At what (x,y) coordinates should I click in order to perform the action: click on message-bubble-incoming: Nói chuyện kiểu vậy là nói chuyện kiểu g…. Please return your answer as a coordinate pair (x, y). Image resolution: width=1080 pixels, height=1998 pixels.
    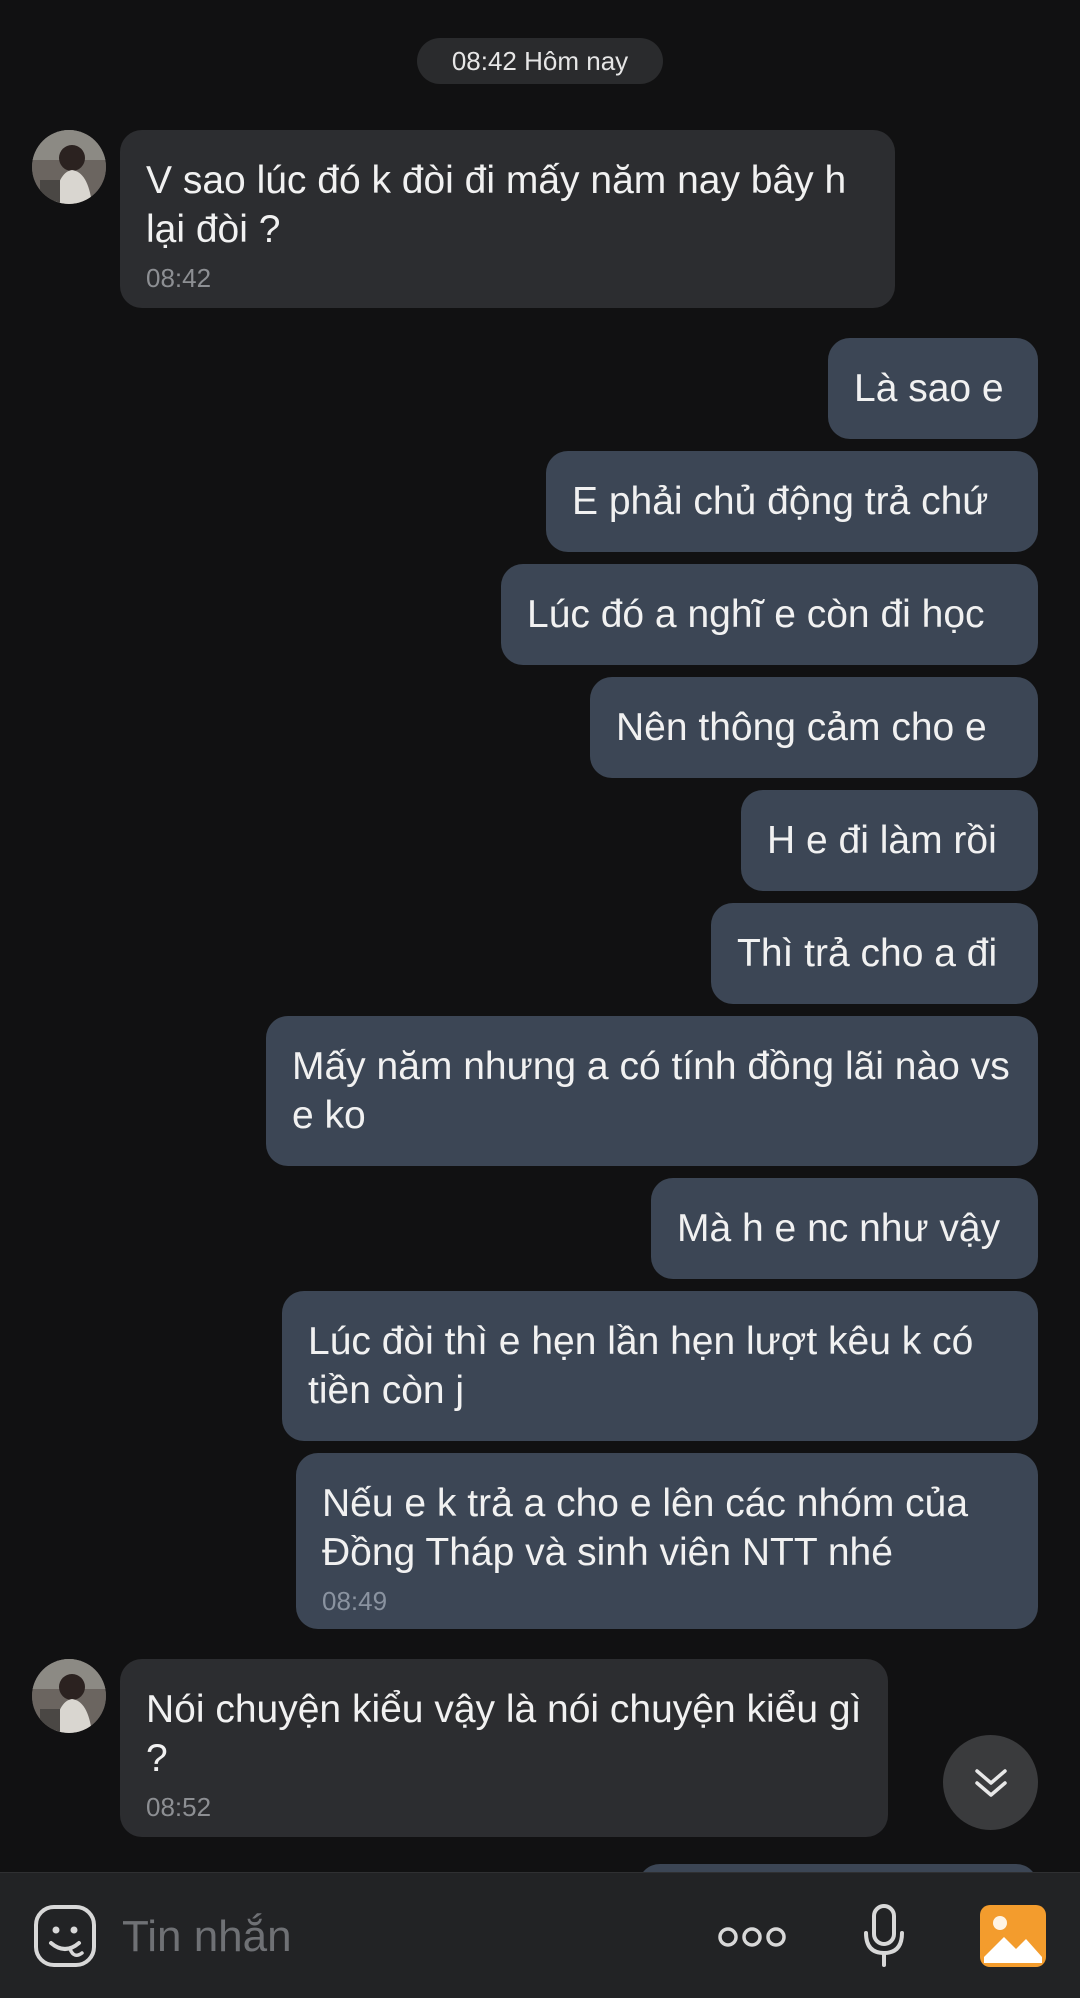
    Looking at the image, I should click on (504, 1748).